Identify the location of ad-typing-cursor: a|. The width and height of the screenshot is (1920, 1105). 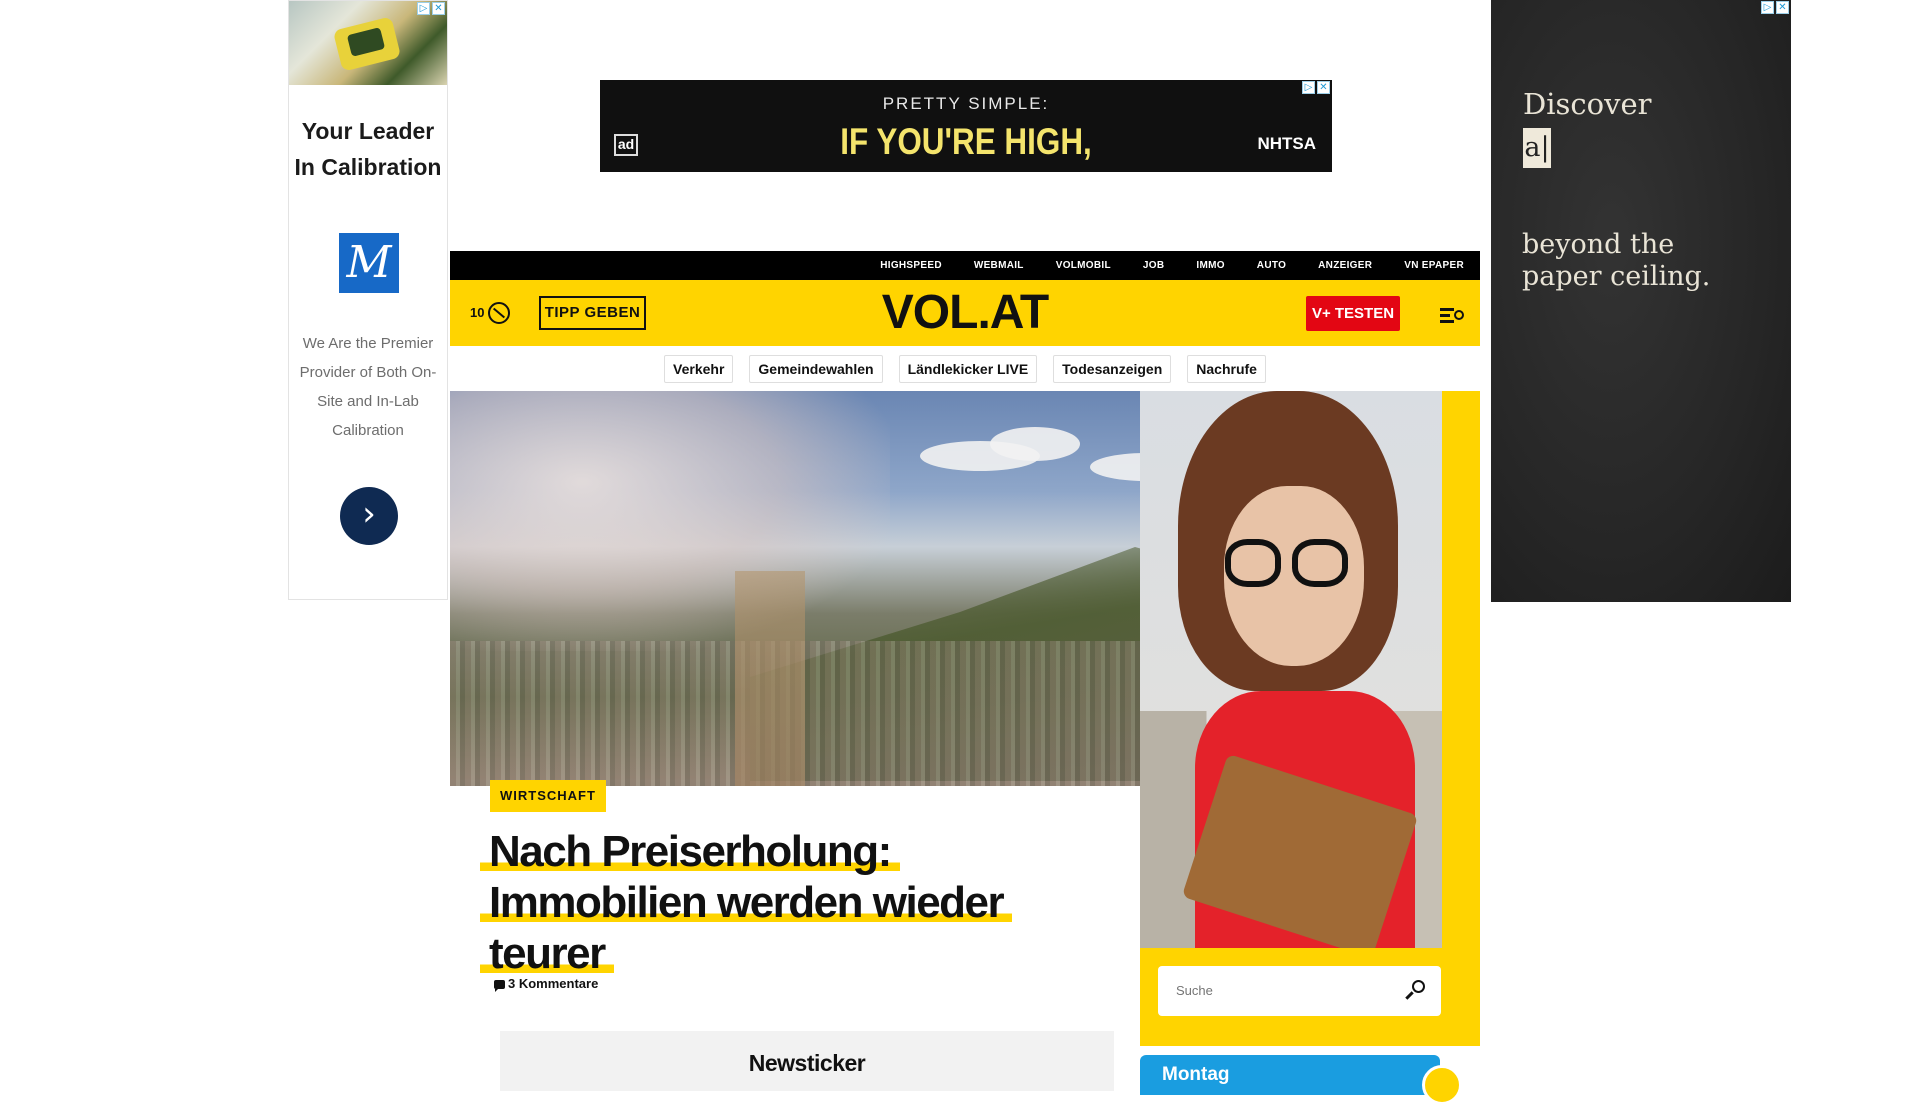
(1537, 148).